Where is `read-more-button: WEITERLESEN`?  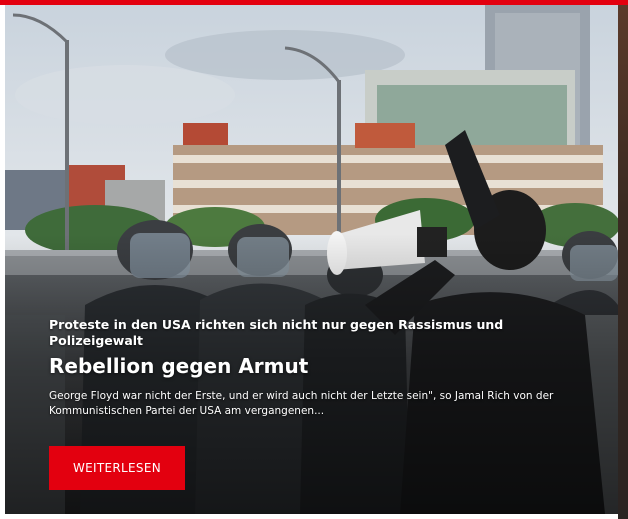 read-more-button: WEITERLESEN is located at coordinates (117, 468).